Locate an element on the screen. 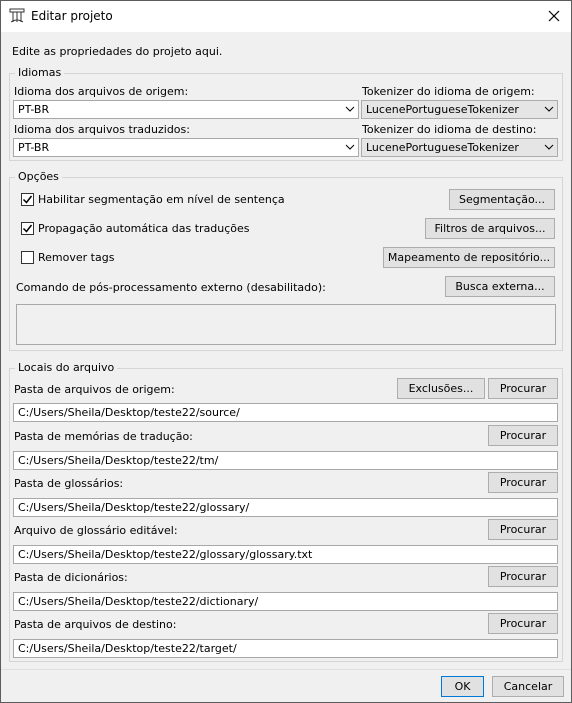 This screenshot has width=572, height=703. intro-text: Edite as propriedades do projeto aqui. is located at coordinates (117, 51).